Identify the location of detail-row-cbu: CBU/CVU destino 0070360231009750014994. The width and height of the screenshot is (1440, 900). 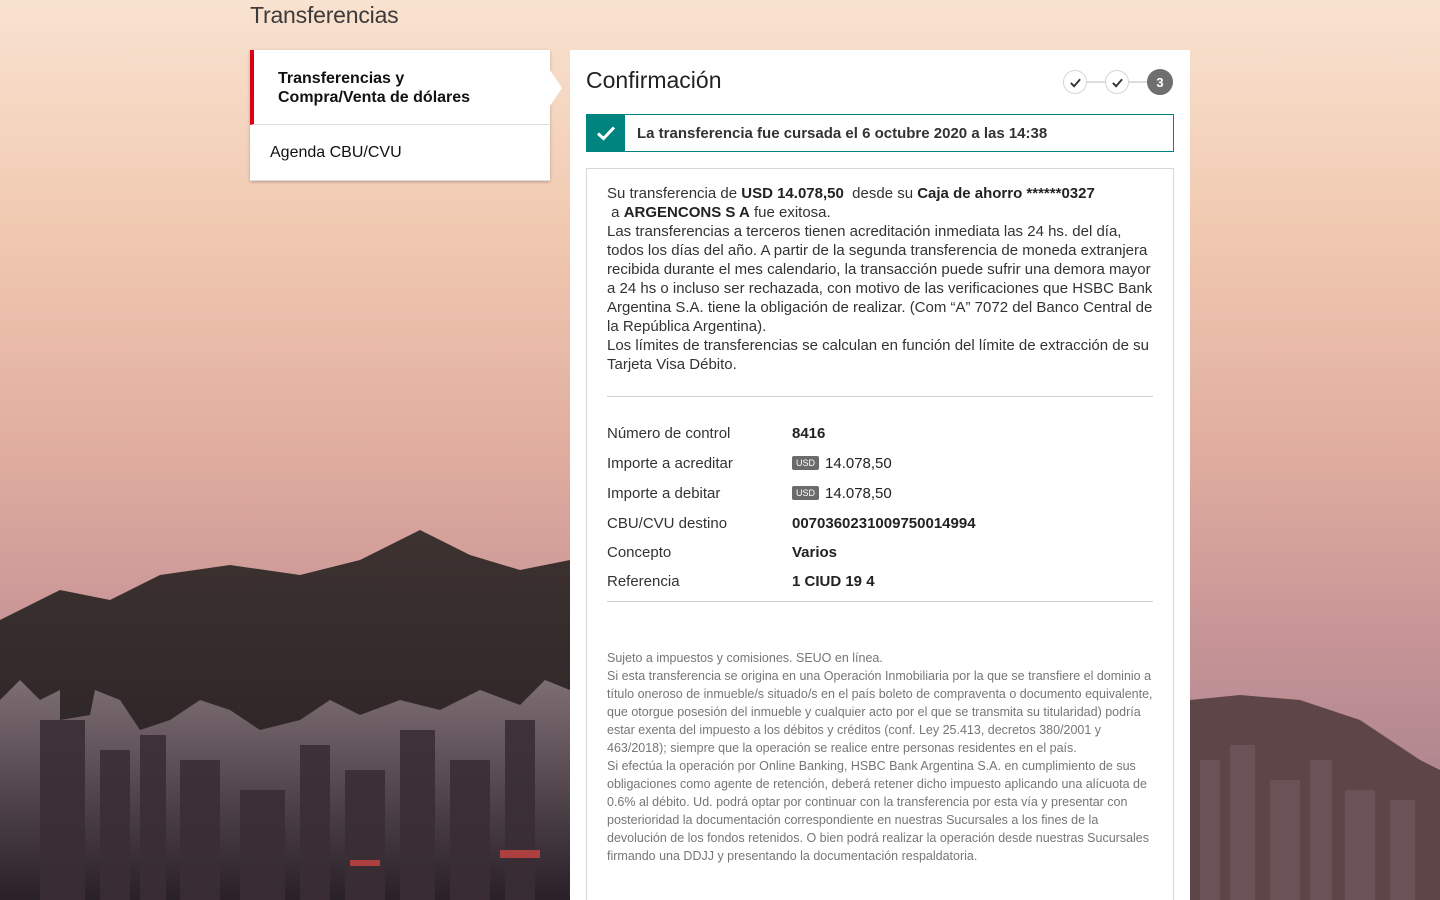
(880, 524).